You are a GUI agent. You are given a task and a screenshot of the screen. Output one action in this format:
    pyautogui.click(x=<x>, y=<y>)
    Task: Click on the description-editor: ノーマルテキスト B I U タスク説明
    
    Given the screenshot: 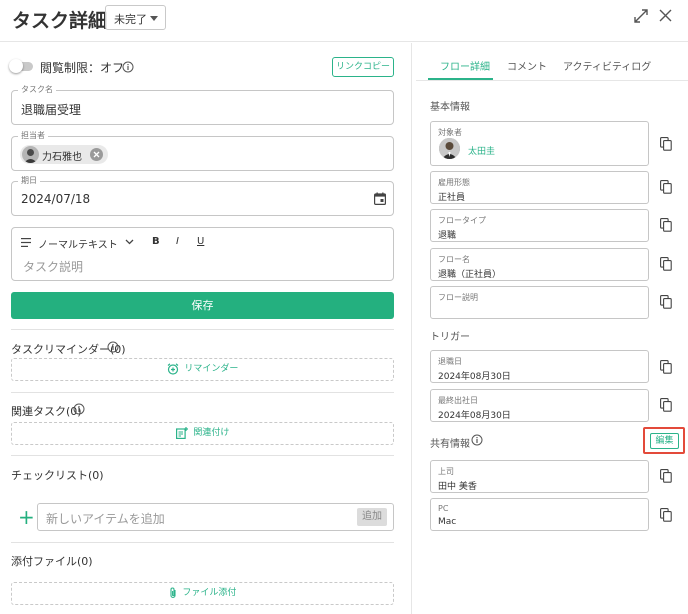 What is the action you would take?
    pyautogui.click(x=202, y=254)
    